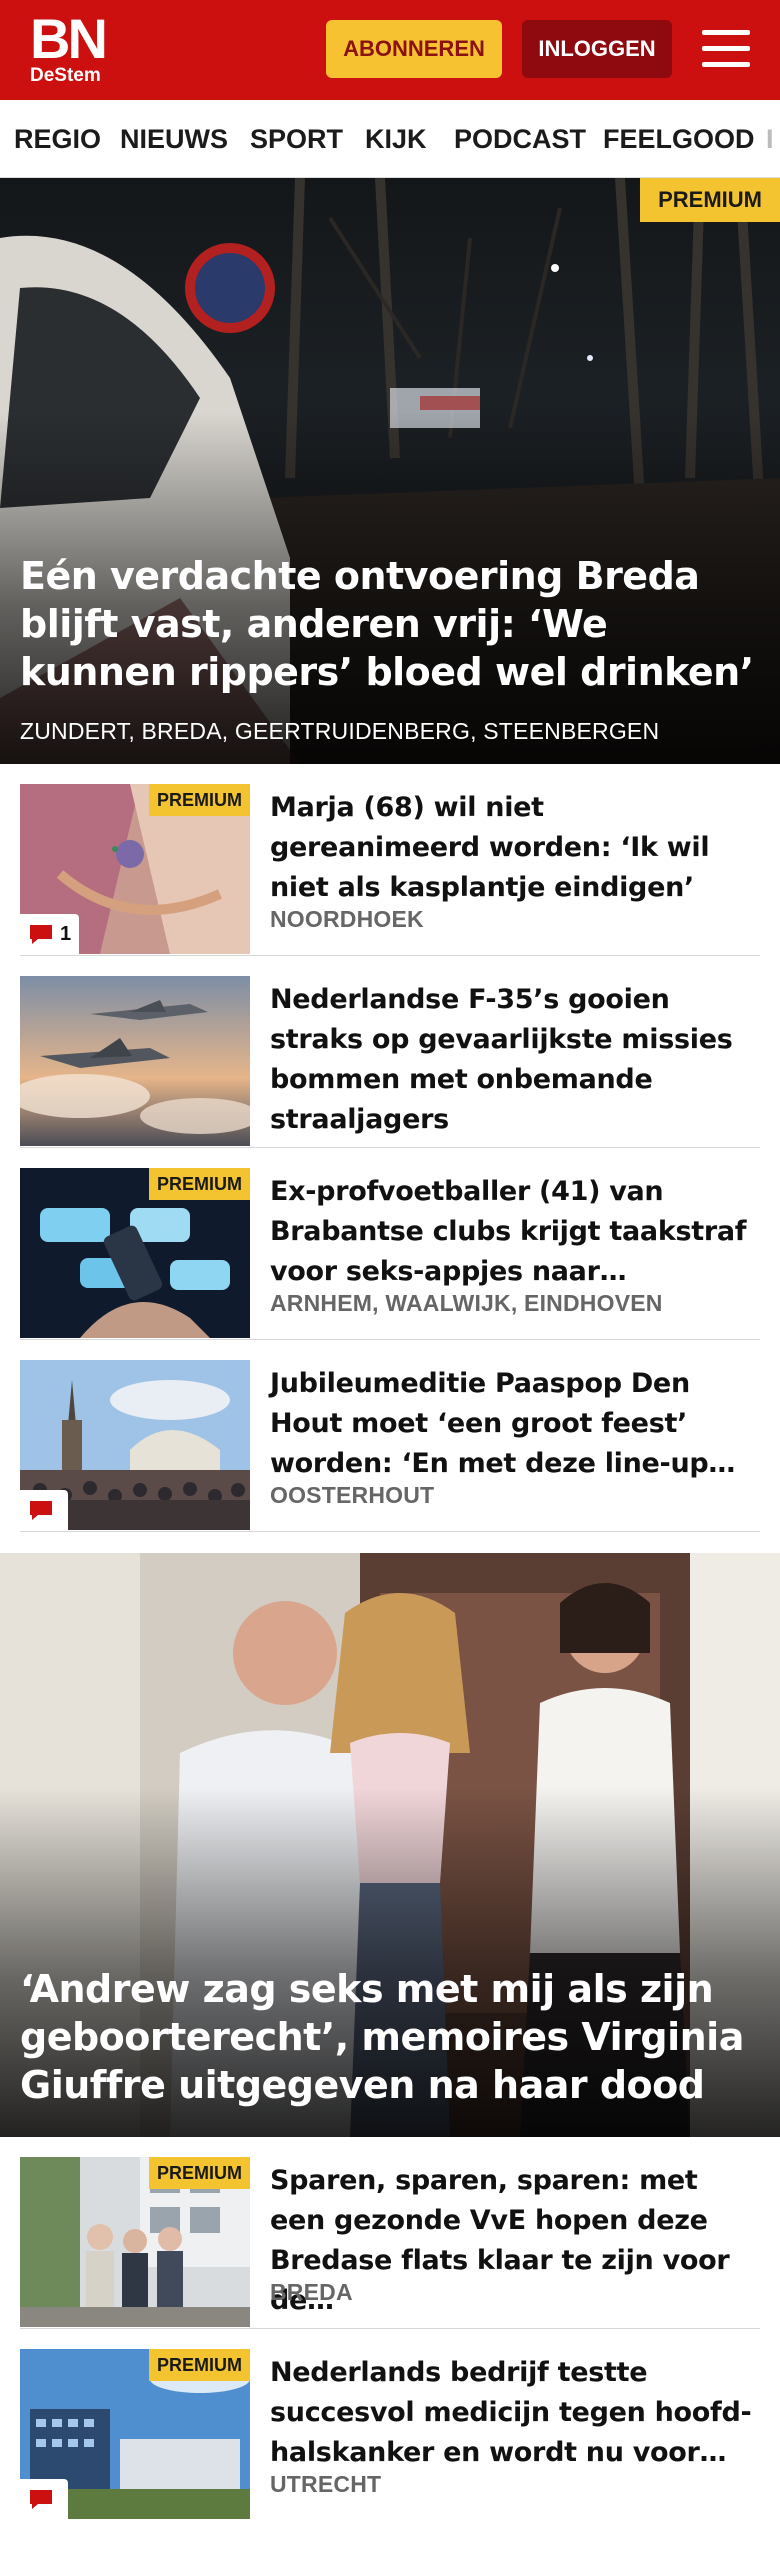 This screenshot has width=780, height=2560. I want to click on nav-item-feelgood: FEELGOOD, so click(679, 138).